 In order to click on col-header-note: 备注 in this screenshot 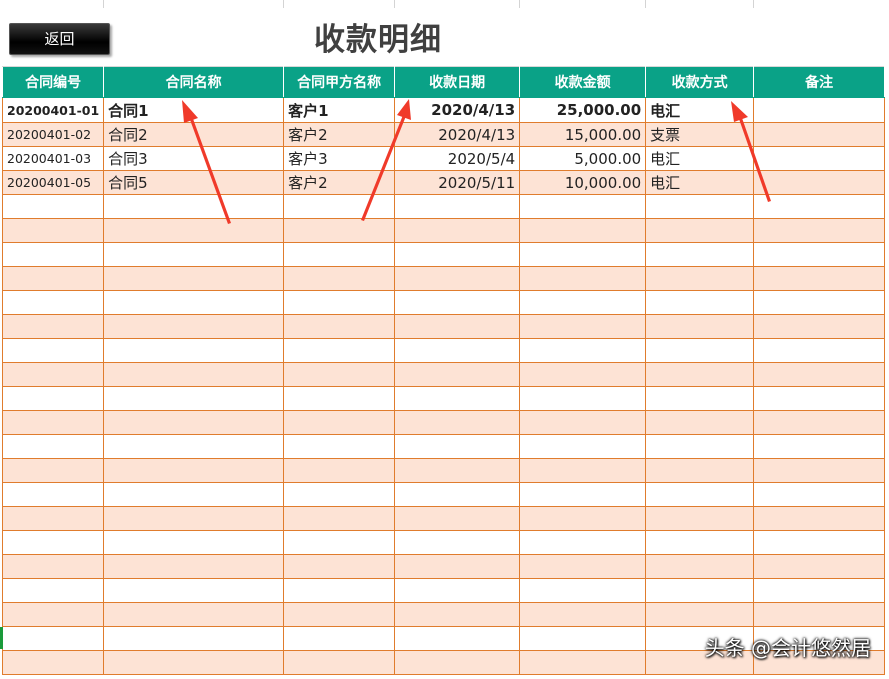, I will do `click(819, 82)`.